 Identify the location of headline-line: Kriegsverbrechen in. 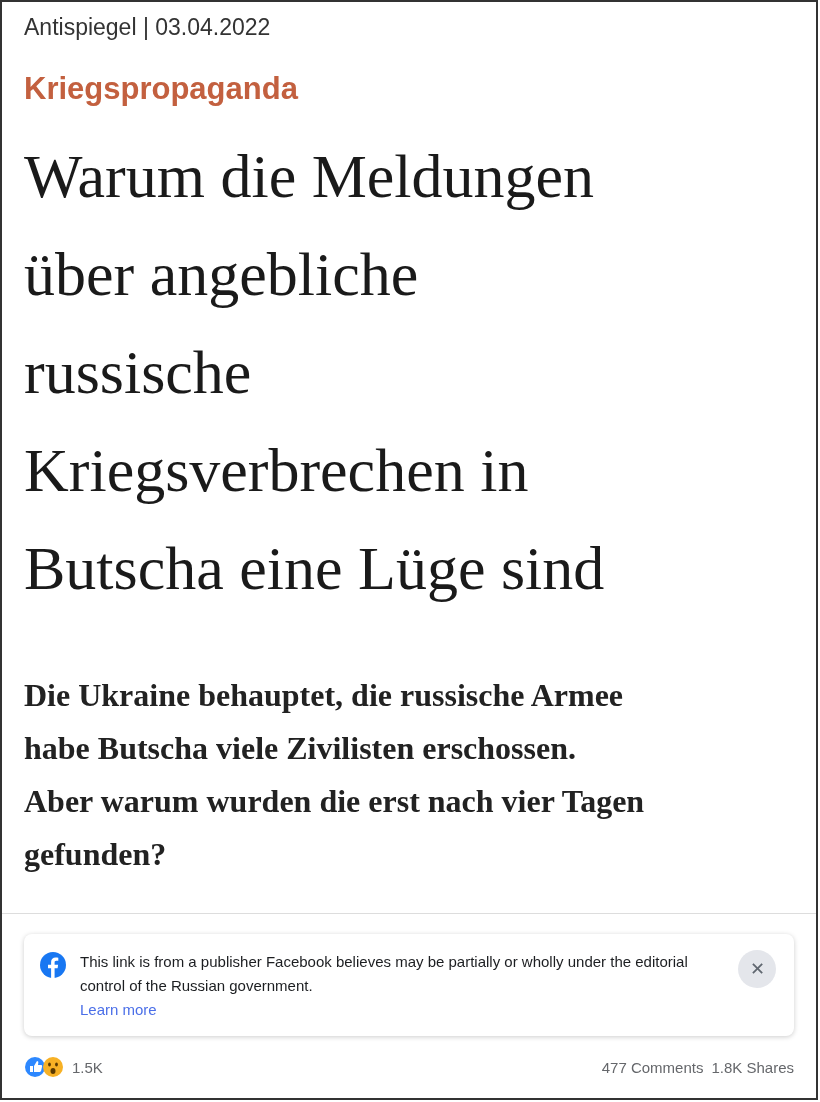
(276, 470).